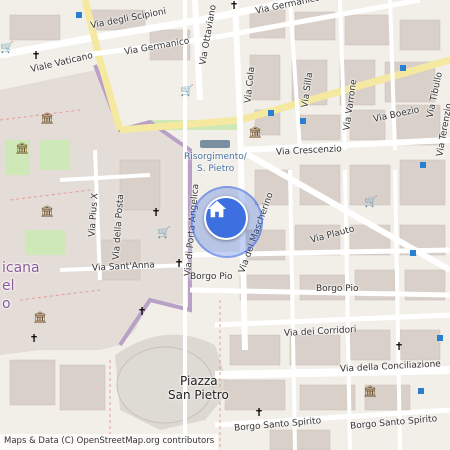  What do you see at coordinates (217, 209) in the screenshot?
I see `home-icon` at bounding box center [217, 209].